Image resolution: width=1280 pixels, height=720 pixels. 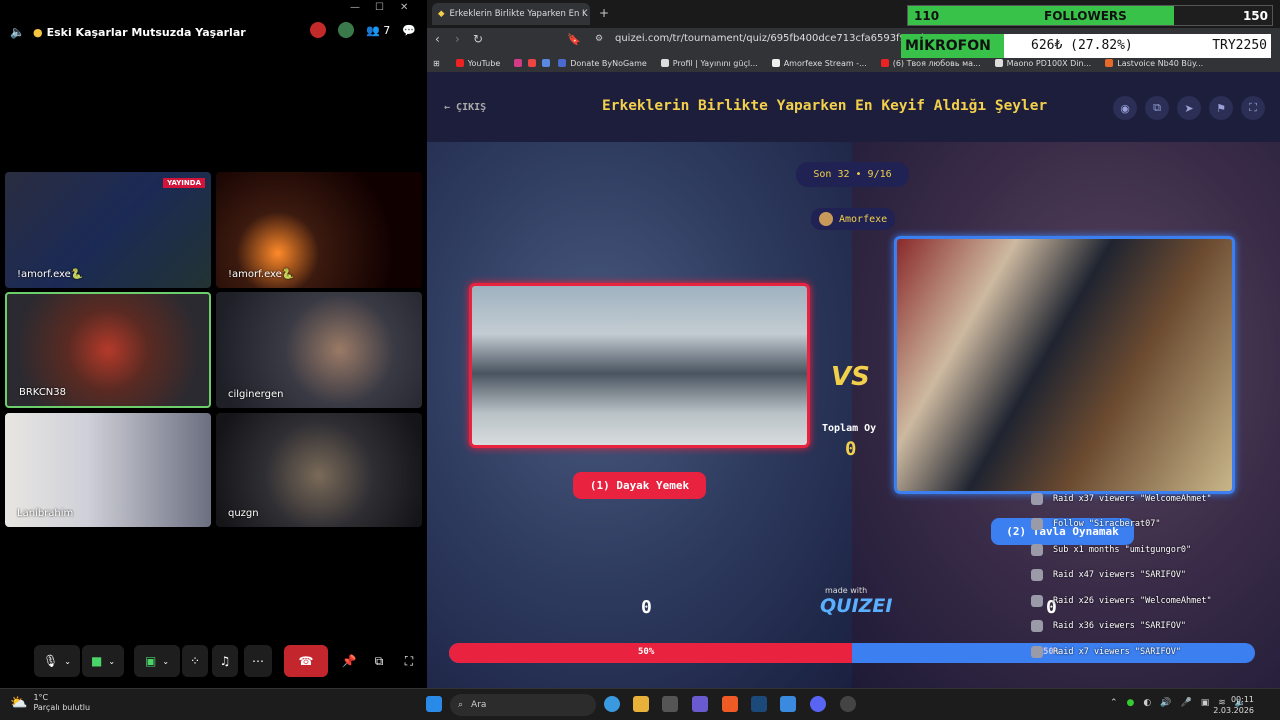 I want to click on camera-icon: ■, so click(x=96, y=661).